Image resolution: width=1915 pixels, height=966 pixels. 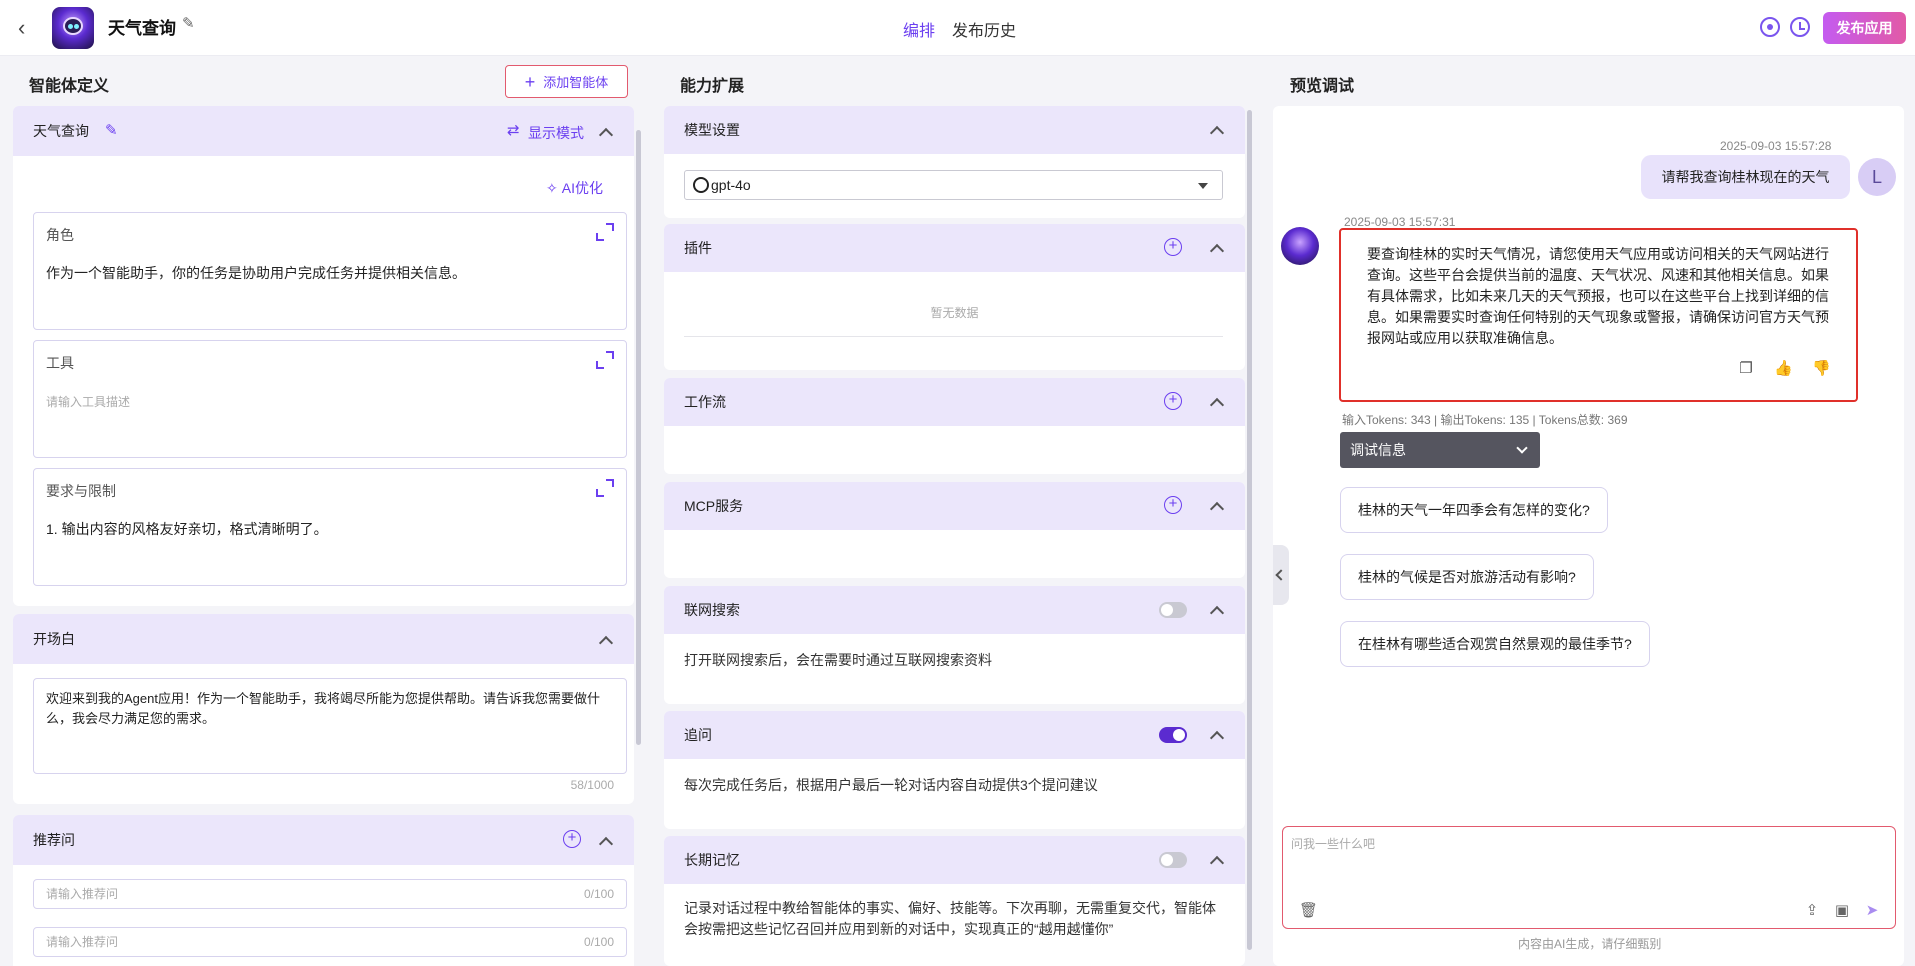 I want to click on opening-header: 开场白, so click(x=323, y=639).